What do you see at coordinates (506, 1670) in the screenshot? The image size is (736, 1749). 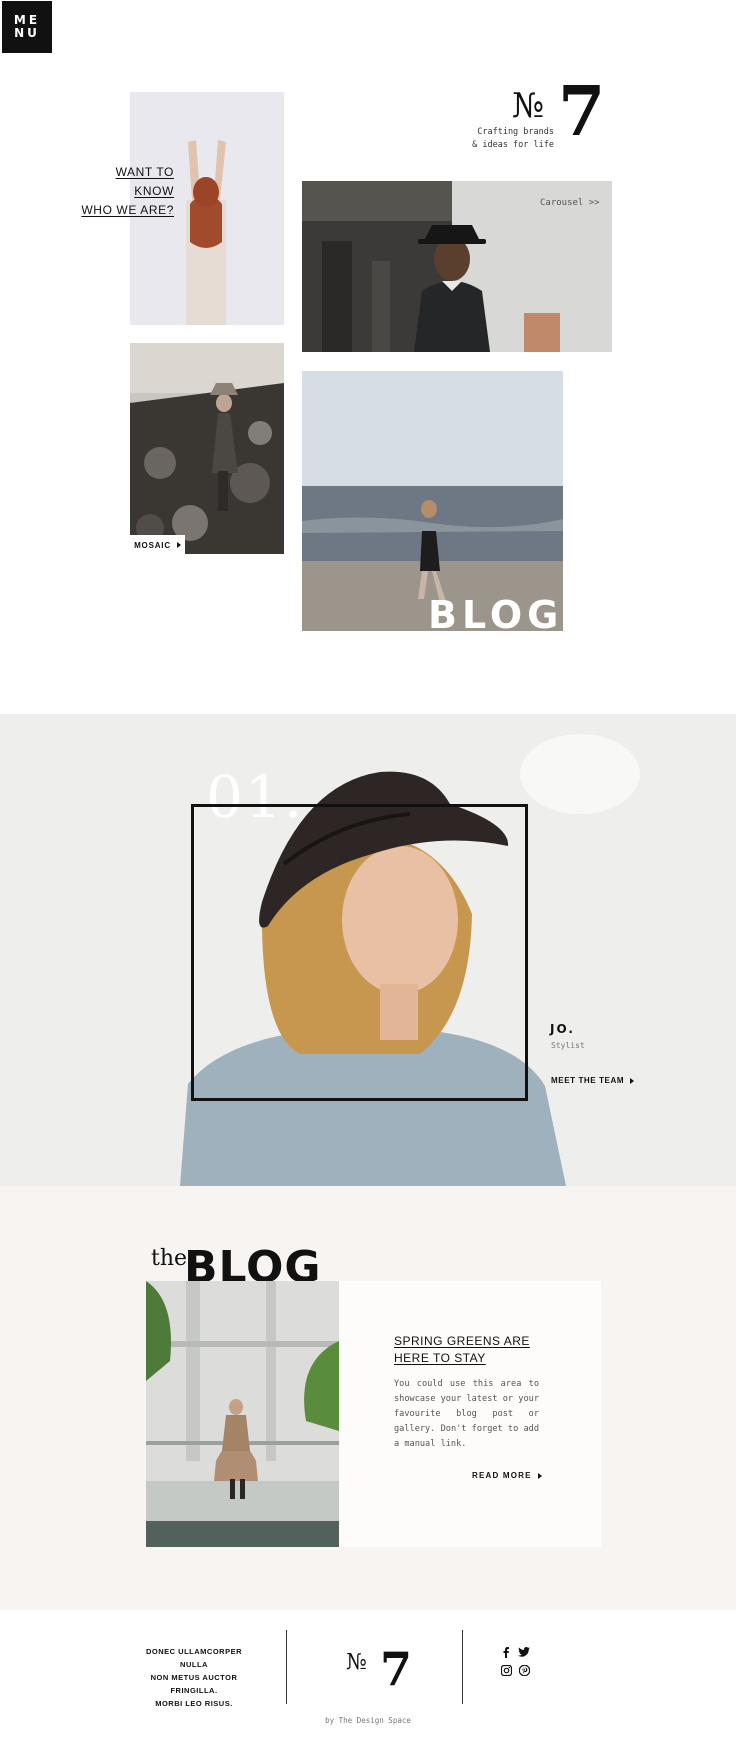 I see `instagram-icon` at bounding box center [506, 1670].